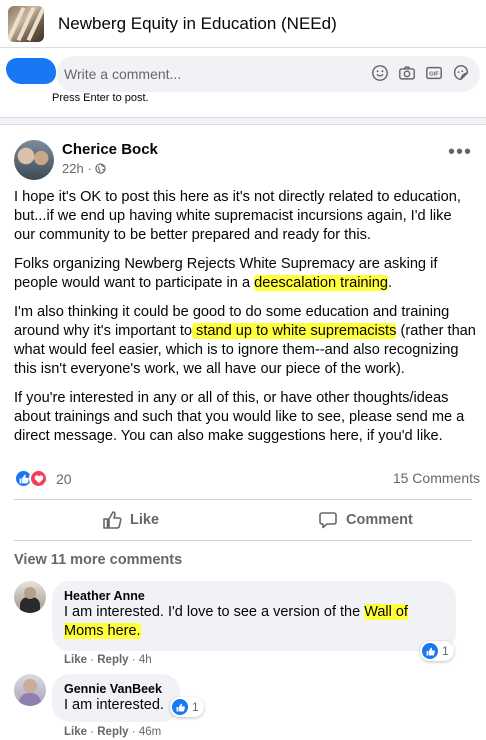 This screenshot has height=740, width=486. Describe the element at coordinates (294, 331) in the screenshot. I see `highlighted-text: stand up to white supremacists` at that location.